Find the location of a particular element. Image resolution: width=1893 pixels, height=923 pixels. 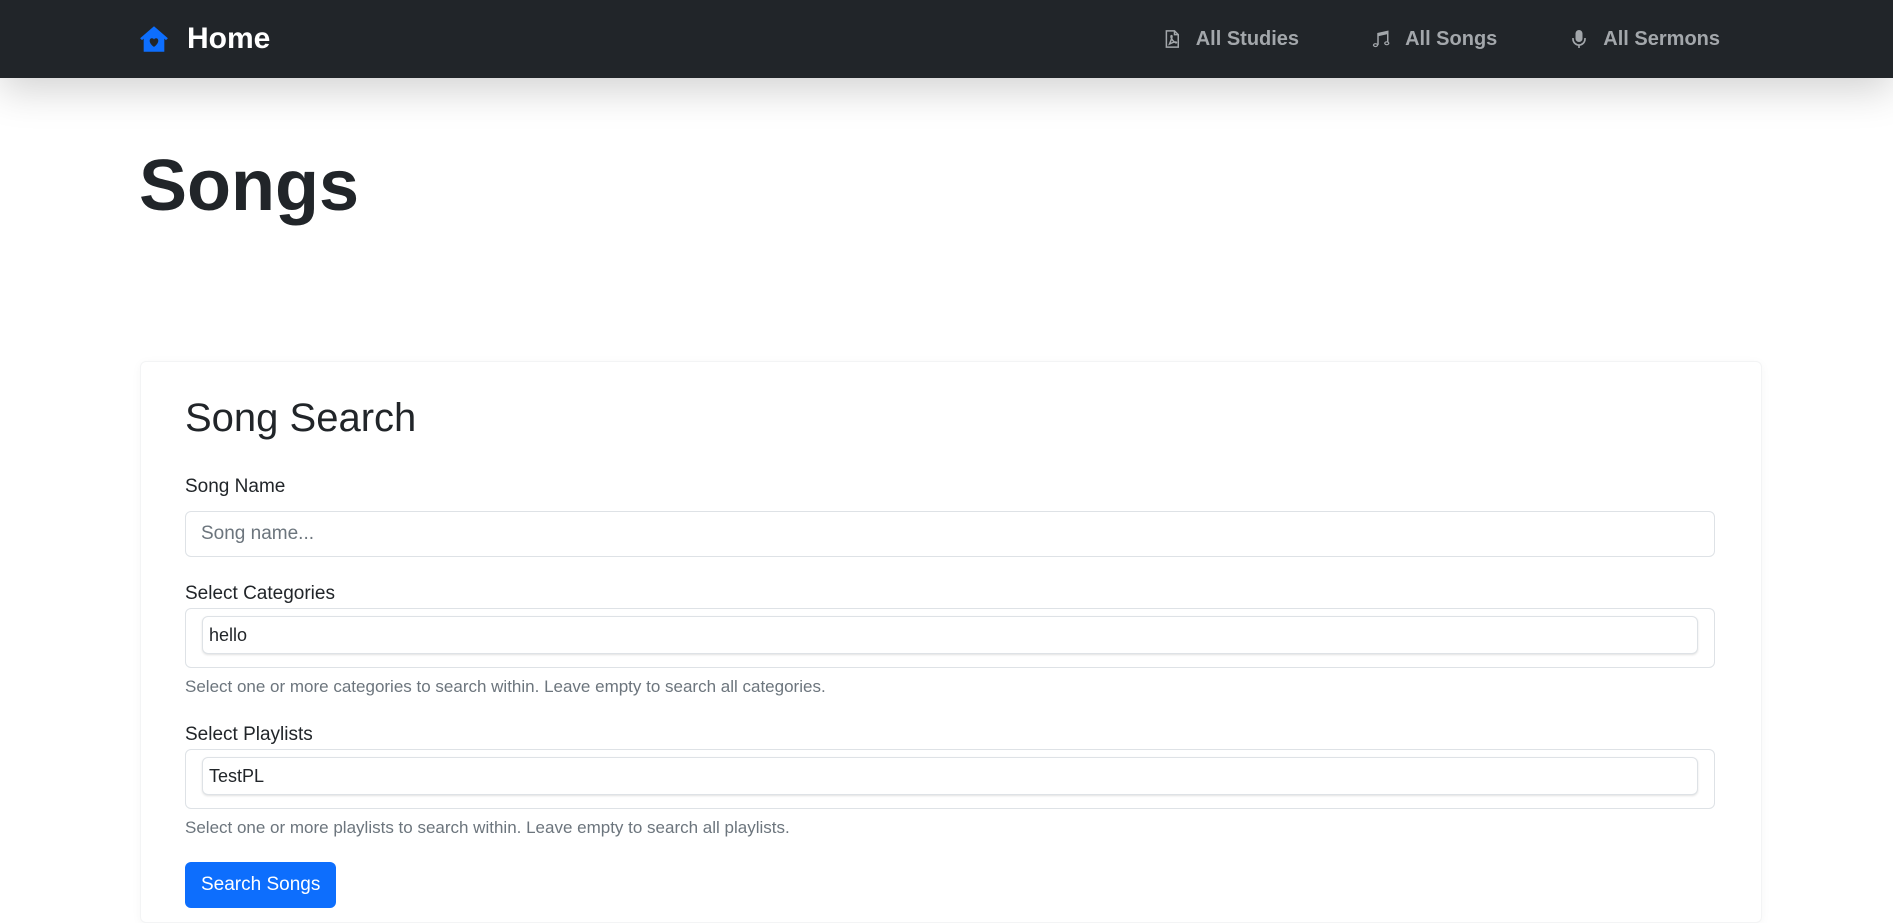

song-name-label: Song Name is located at coordinates (235, 486).